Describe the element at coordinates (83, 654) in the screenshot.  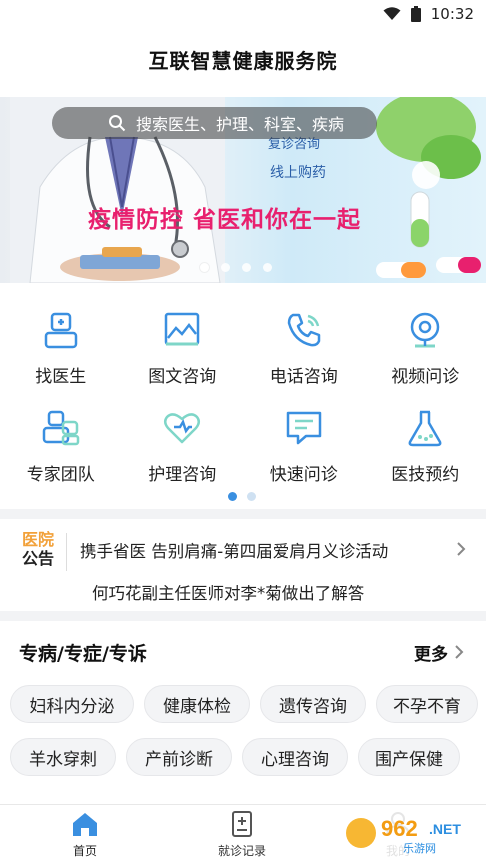
I see `specialty-title: 专病/专症/专诉` at that location.